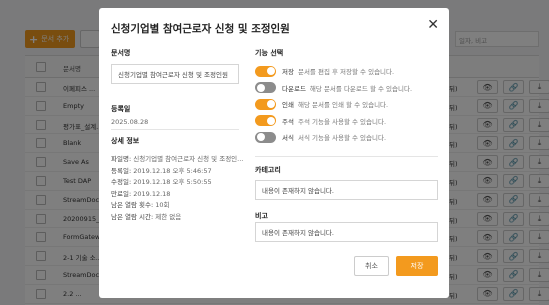 The width and height of the screenshot is (549, 305). I want to click on detail-key: 수정일, so click(120, 182).